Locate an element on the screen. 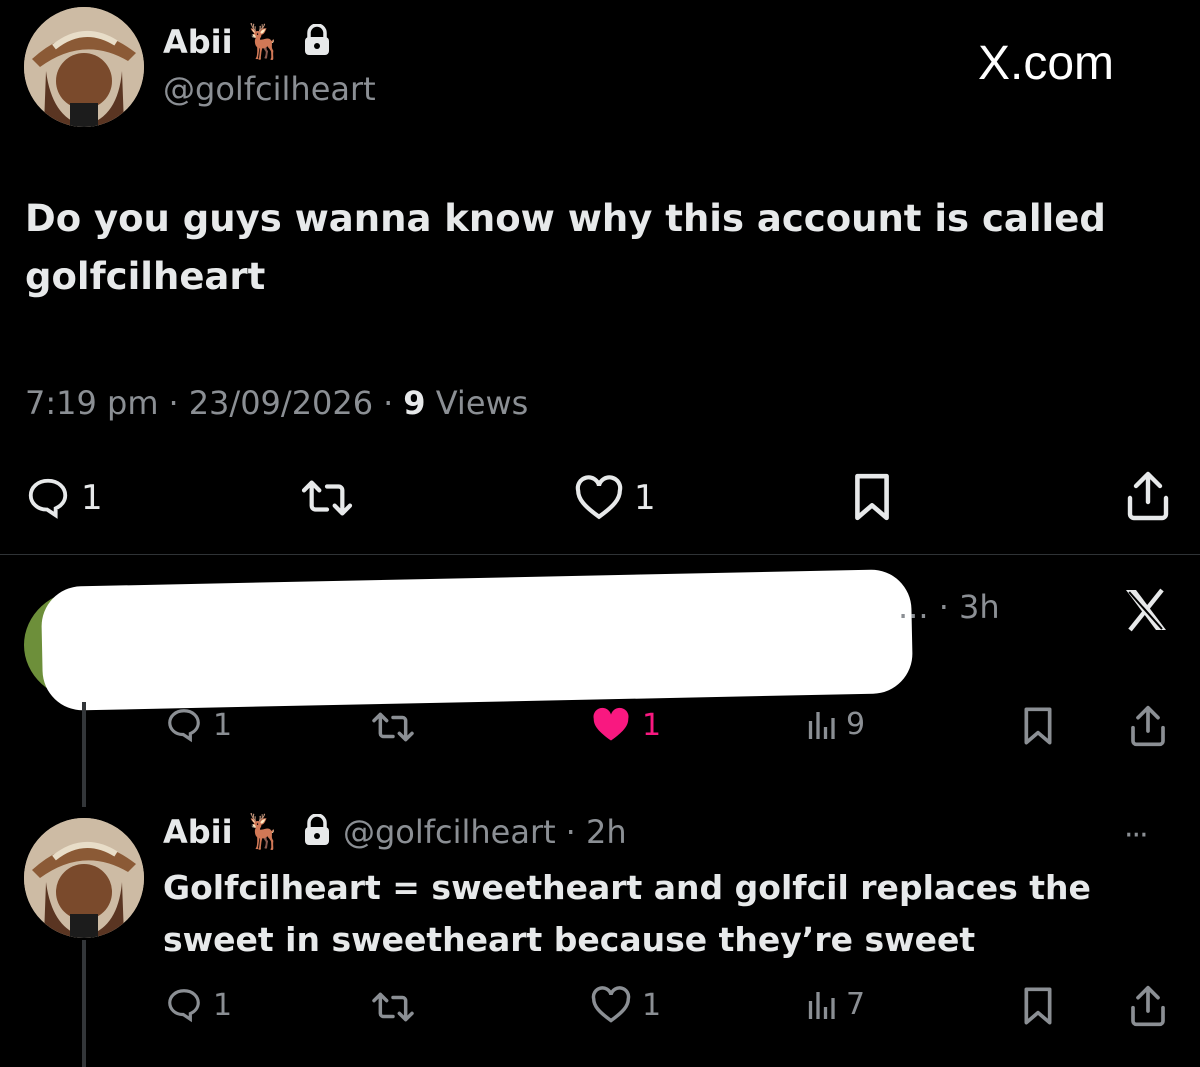  more-icon: ··· is located at coordinates (1136, 835).